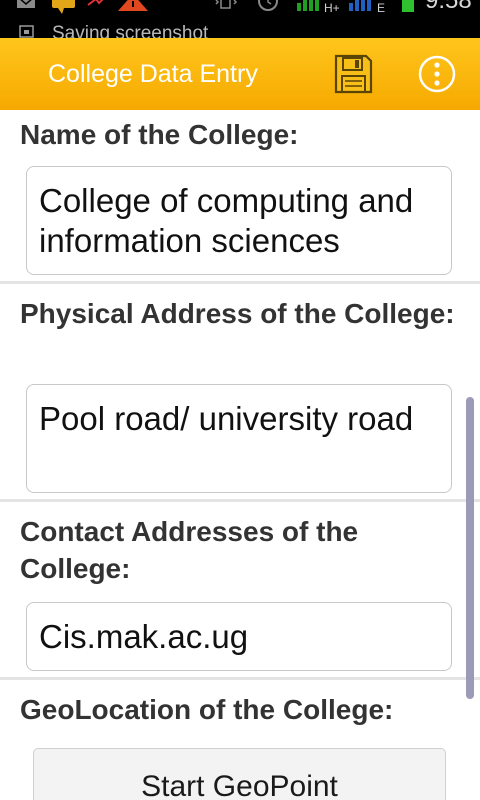 The height and width of the screenshot is (800, 480). Describe the element at coordinates (408, 6) in the screenshot. I see `battery-icon` at that location.